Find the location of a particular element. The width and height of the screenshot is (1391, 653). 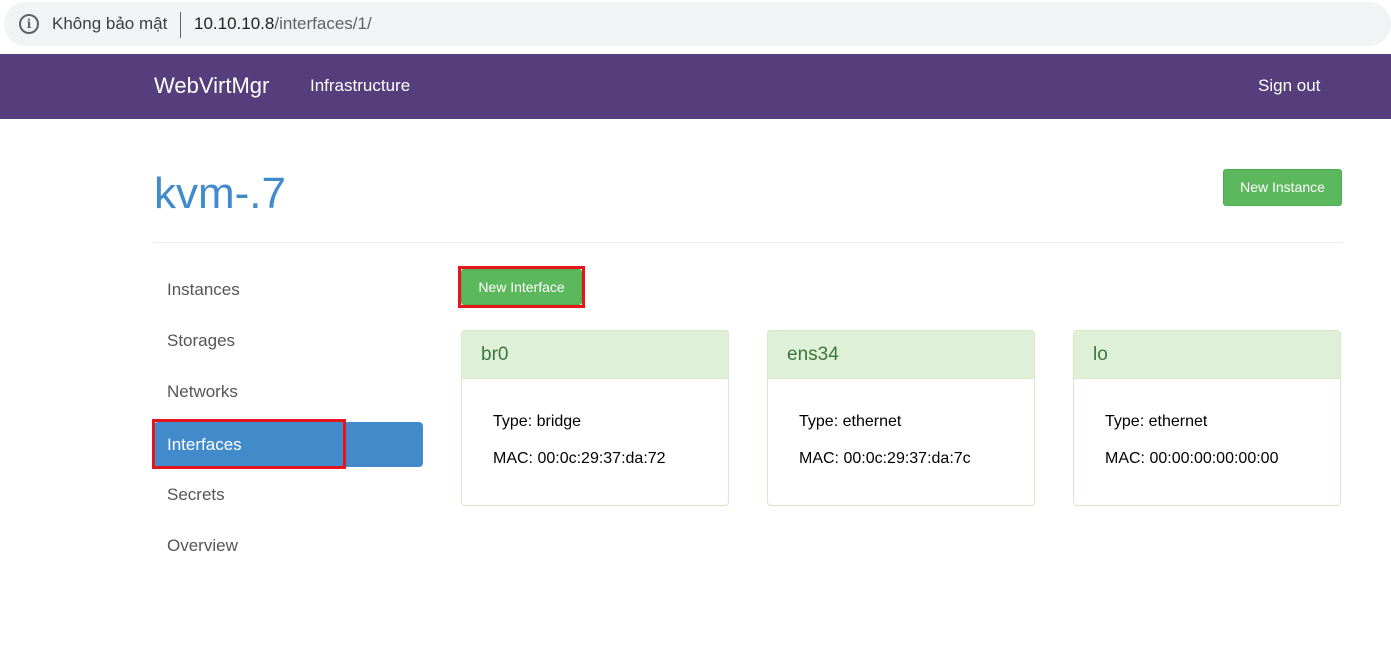

brand-link: WebVirtMgr is located at coordinates (211, 86).